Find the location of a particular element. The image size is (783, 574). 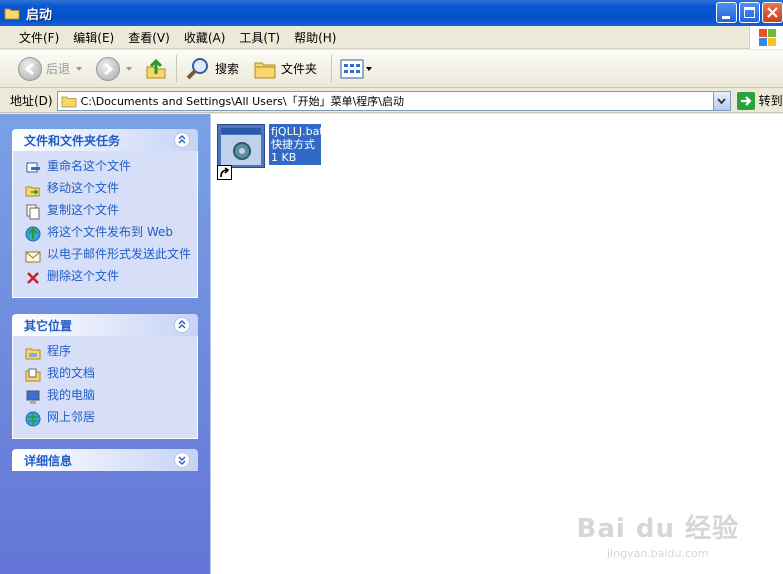

file-name: fjQLLJ.bat is located at coordinates (297, 131).